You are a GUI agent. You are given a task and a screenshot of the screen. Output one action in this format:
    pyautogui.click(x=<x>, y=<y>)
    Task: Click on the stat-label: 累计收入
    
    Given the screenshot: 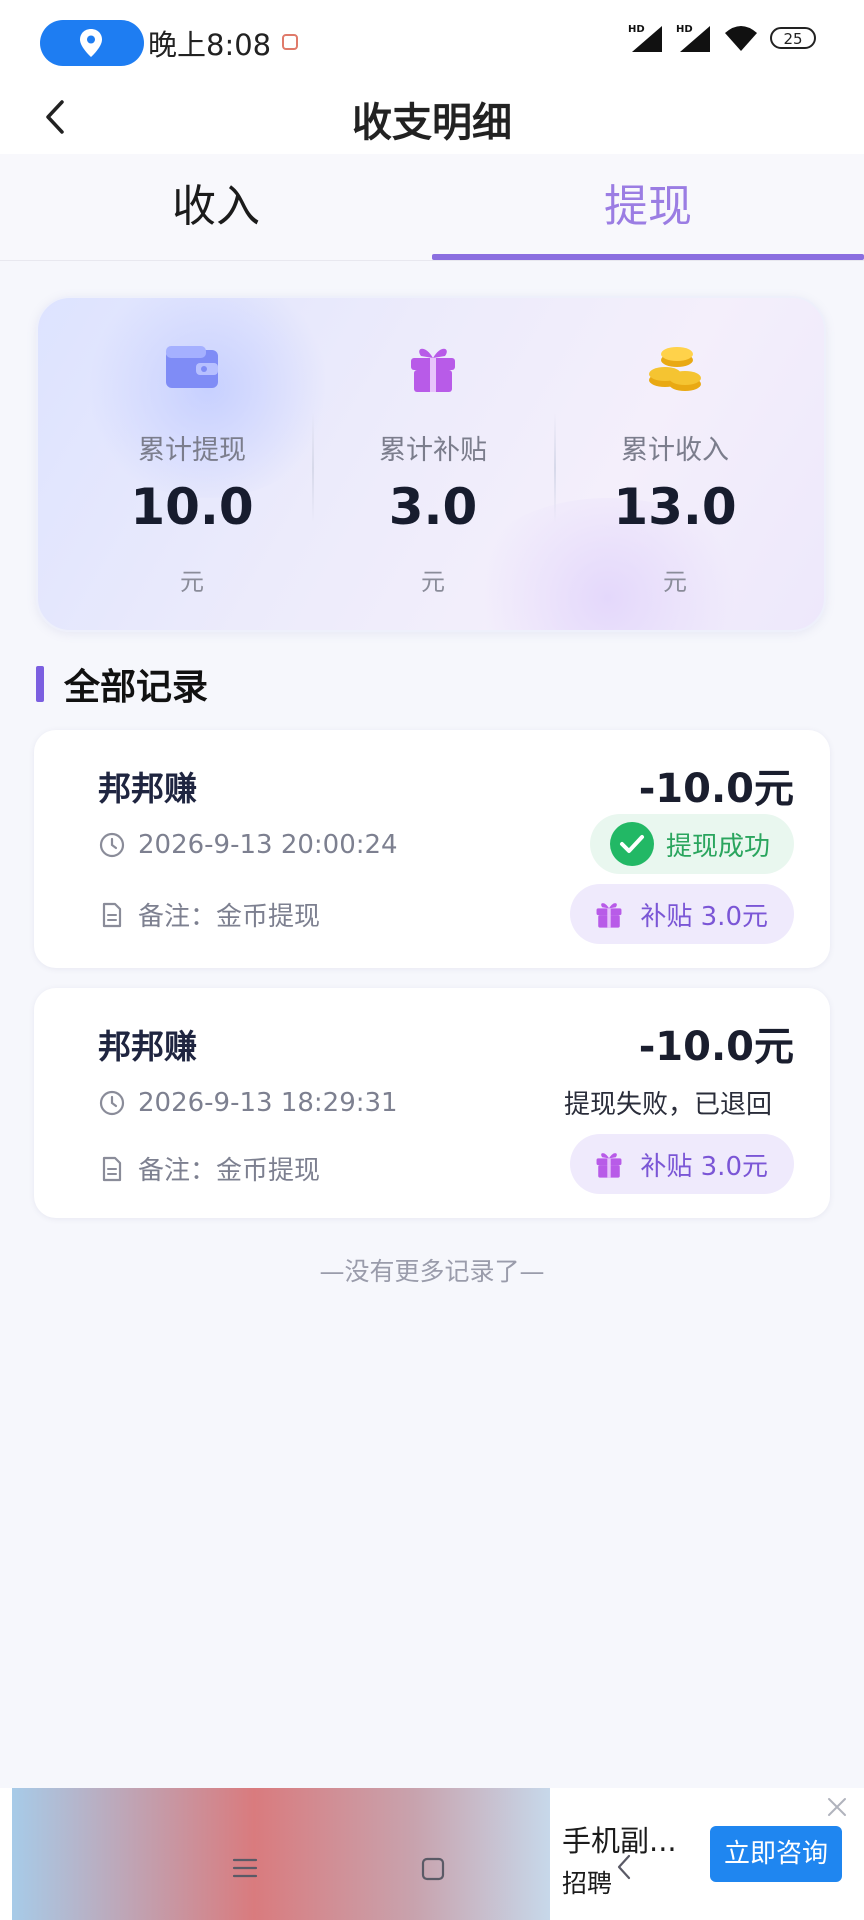 What is the action you would take?
    pyautogui.click(x=675, y=450)
    